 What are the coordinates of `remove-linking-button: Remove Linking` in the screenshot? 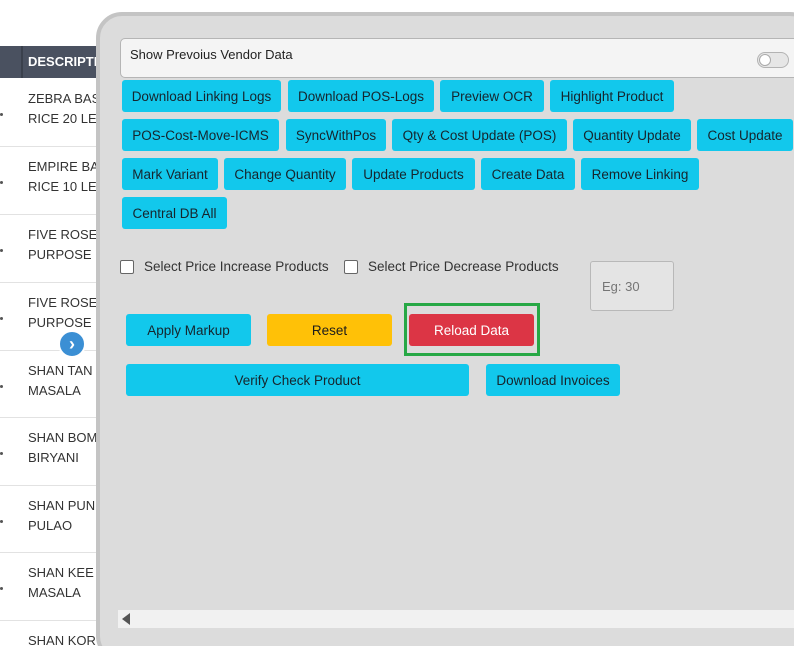 It's located at (640, 174).